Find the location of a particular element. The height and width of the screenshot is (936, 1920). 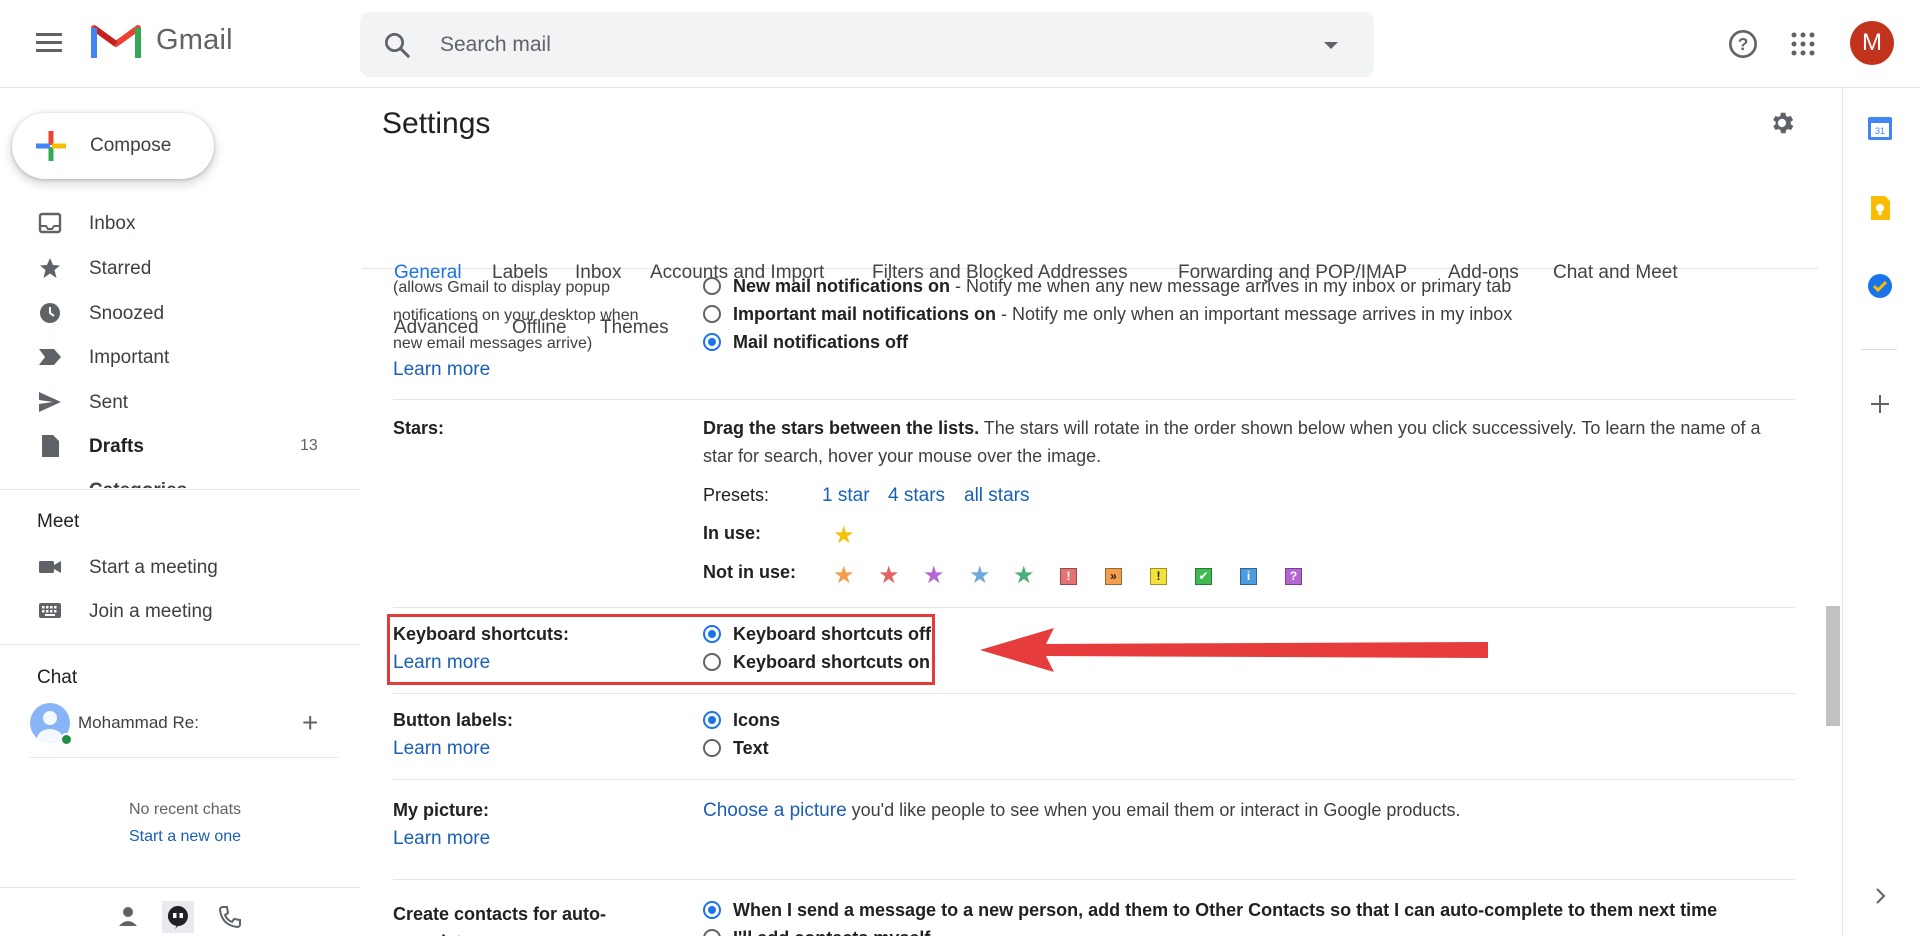

nav-item-drafts: Drafts 13 is located at coordinates (170, 446).